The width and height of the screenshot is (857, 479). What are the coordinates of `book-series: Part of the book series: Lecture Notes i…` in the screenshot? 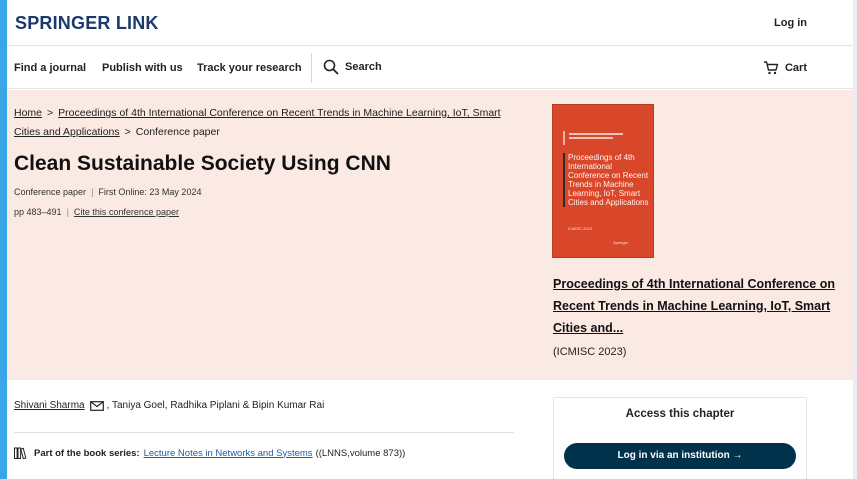 It's located at (209, 453).